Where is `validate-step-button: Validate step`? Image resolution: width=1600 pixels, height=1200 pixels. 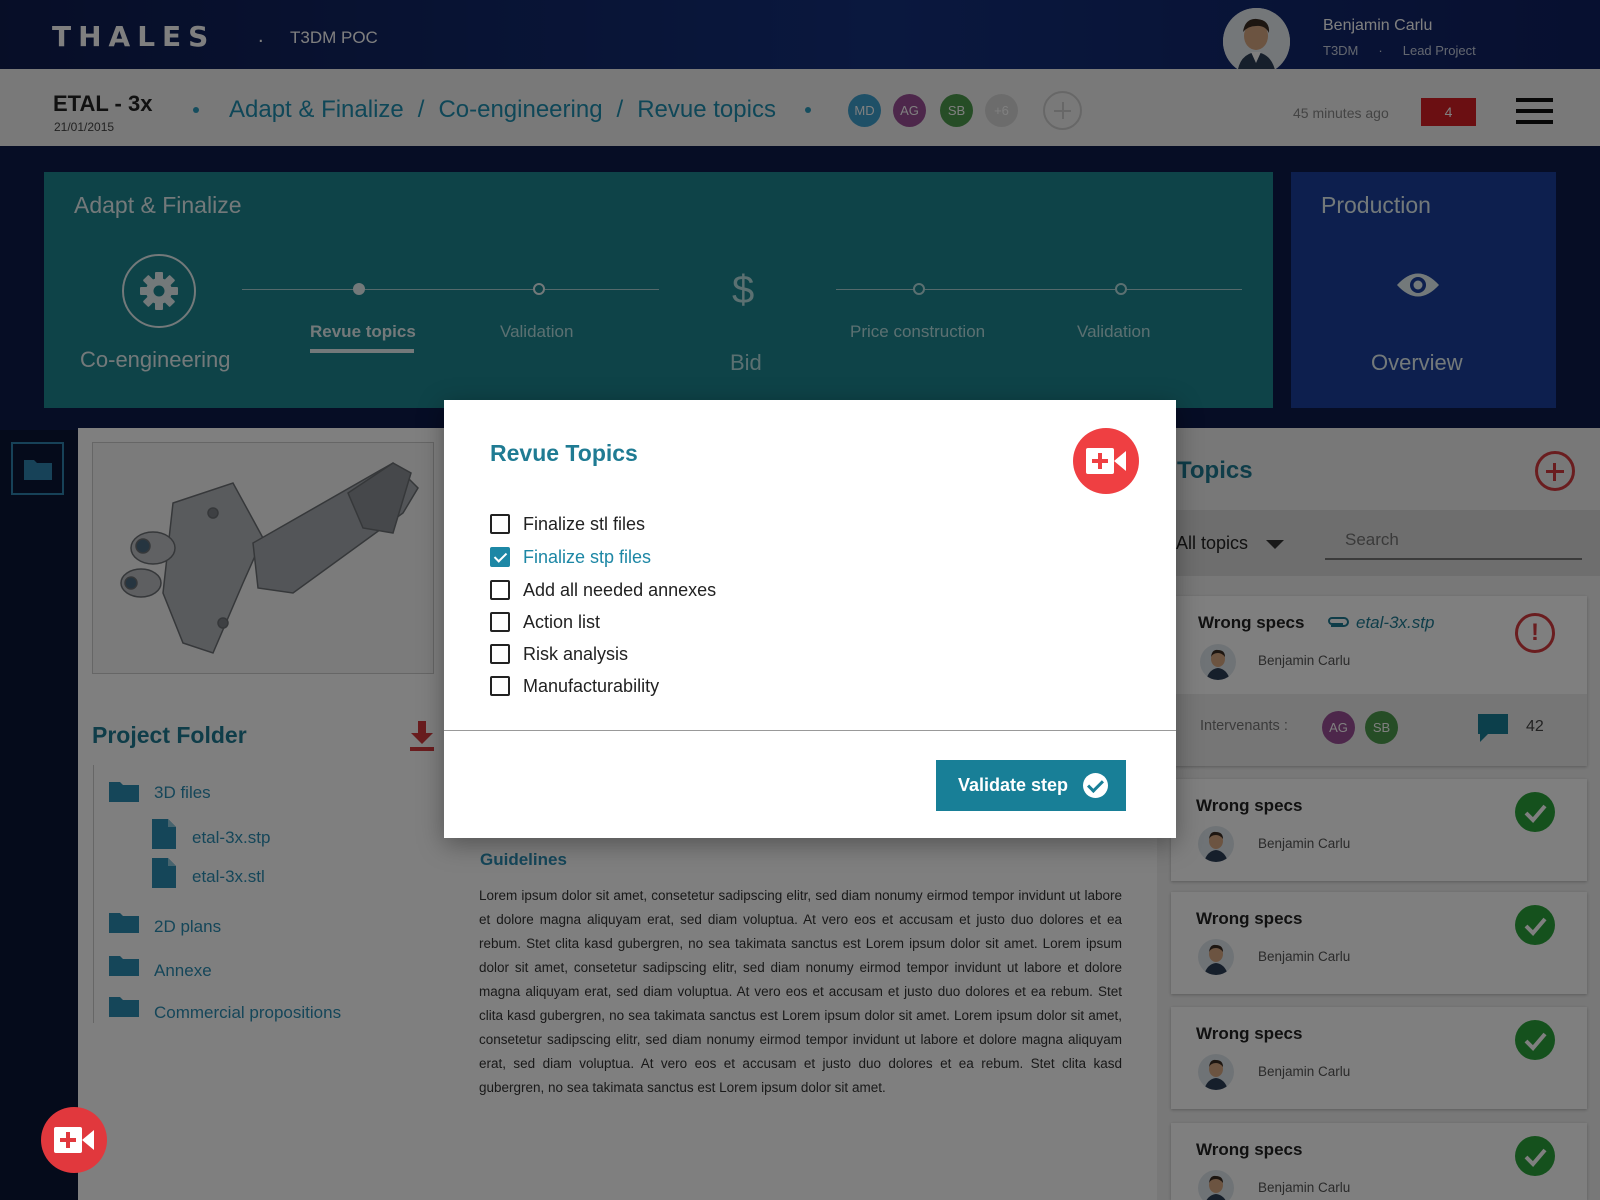
validate-step-button: Validate step is located at coordinates (1031, 785).